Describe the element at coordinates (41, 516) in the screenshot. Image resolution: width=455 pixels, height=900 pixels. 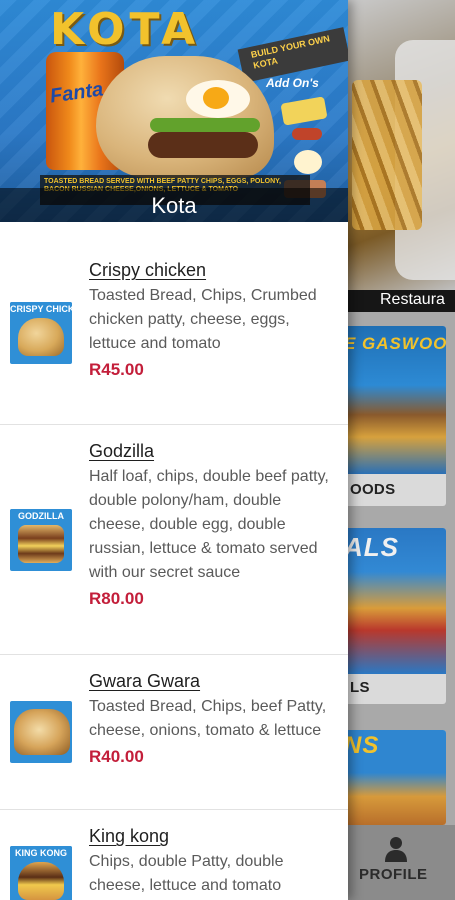
I see `thumbnail-caption: GODZILLA` at that location.